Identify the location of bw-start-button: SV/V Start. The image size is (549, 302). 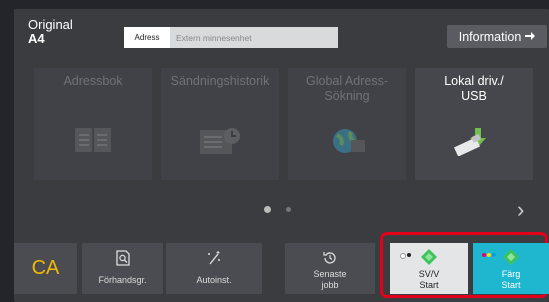
(429, 268).